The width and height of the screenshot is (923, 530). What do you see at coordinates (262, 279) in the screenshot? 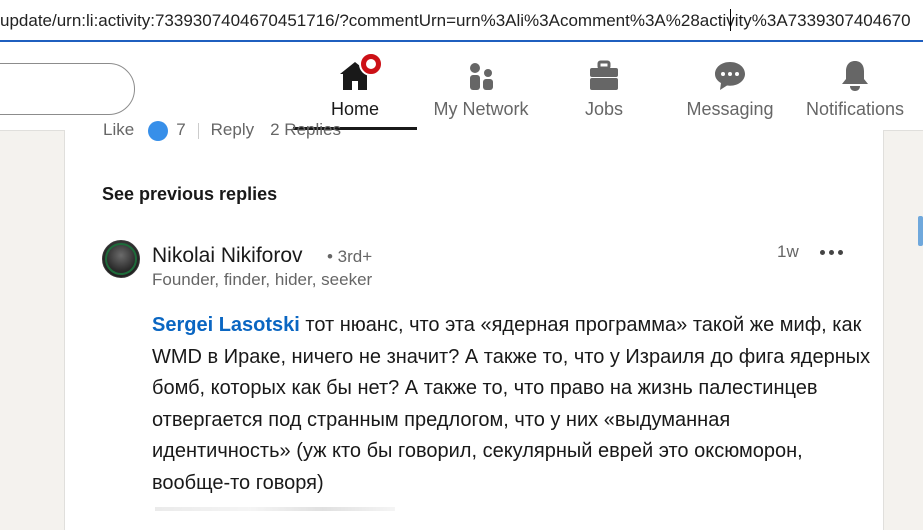
I see `author-headline: Founder, finder, hider, seeker` at bounding box center [262, 279].